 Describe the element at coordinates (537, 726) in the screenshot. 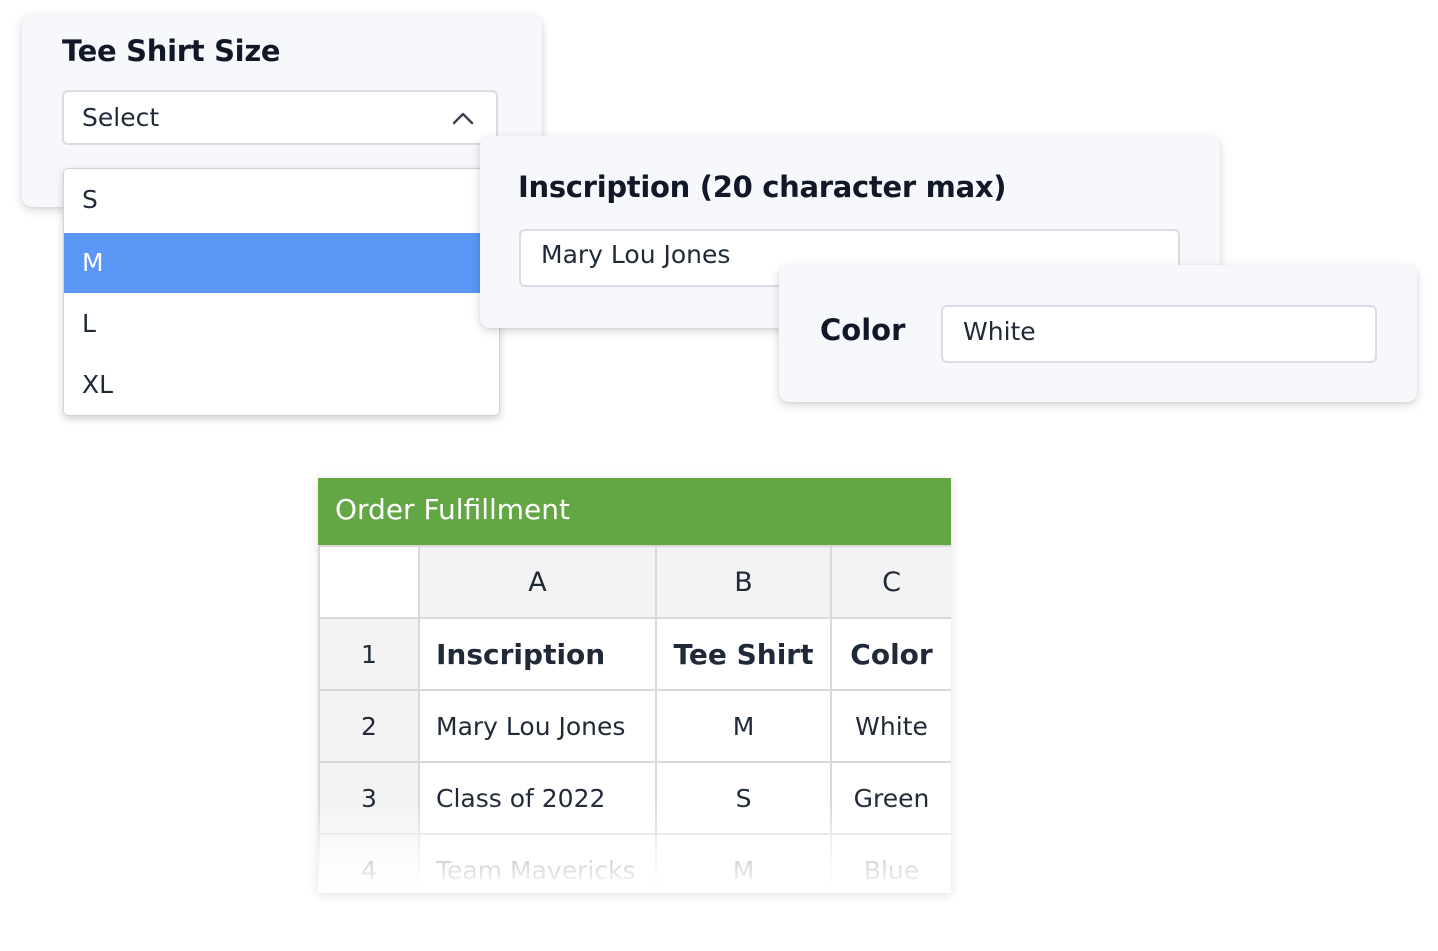

I see `table-cell: Mary Lou Jones` at that location.